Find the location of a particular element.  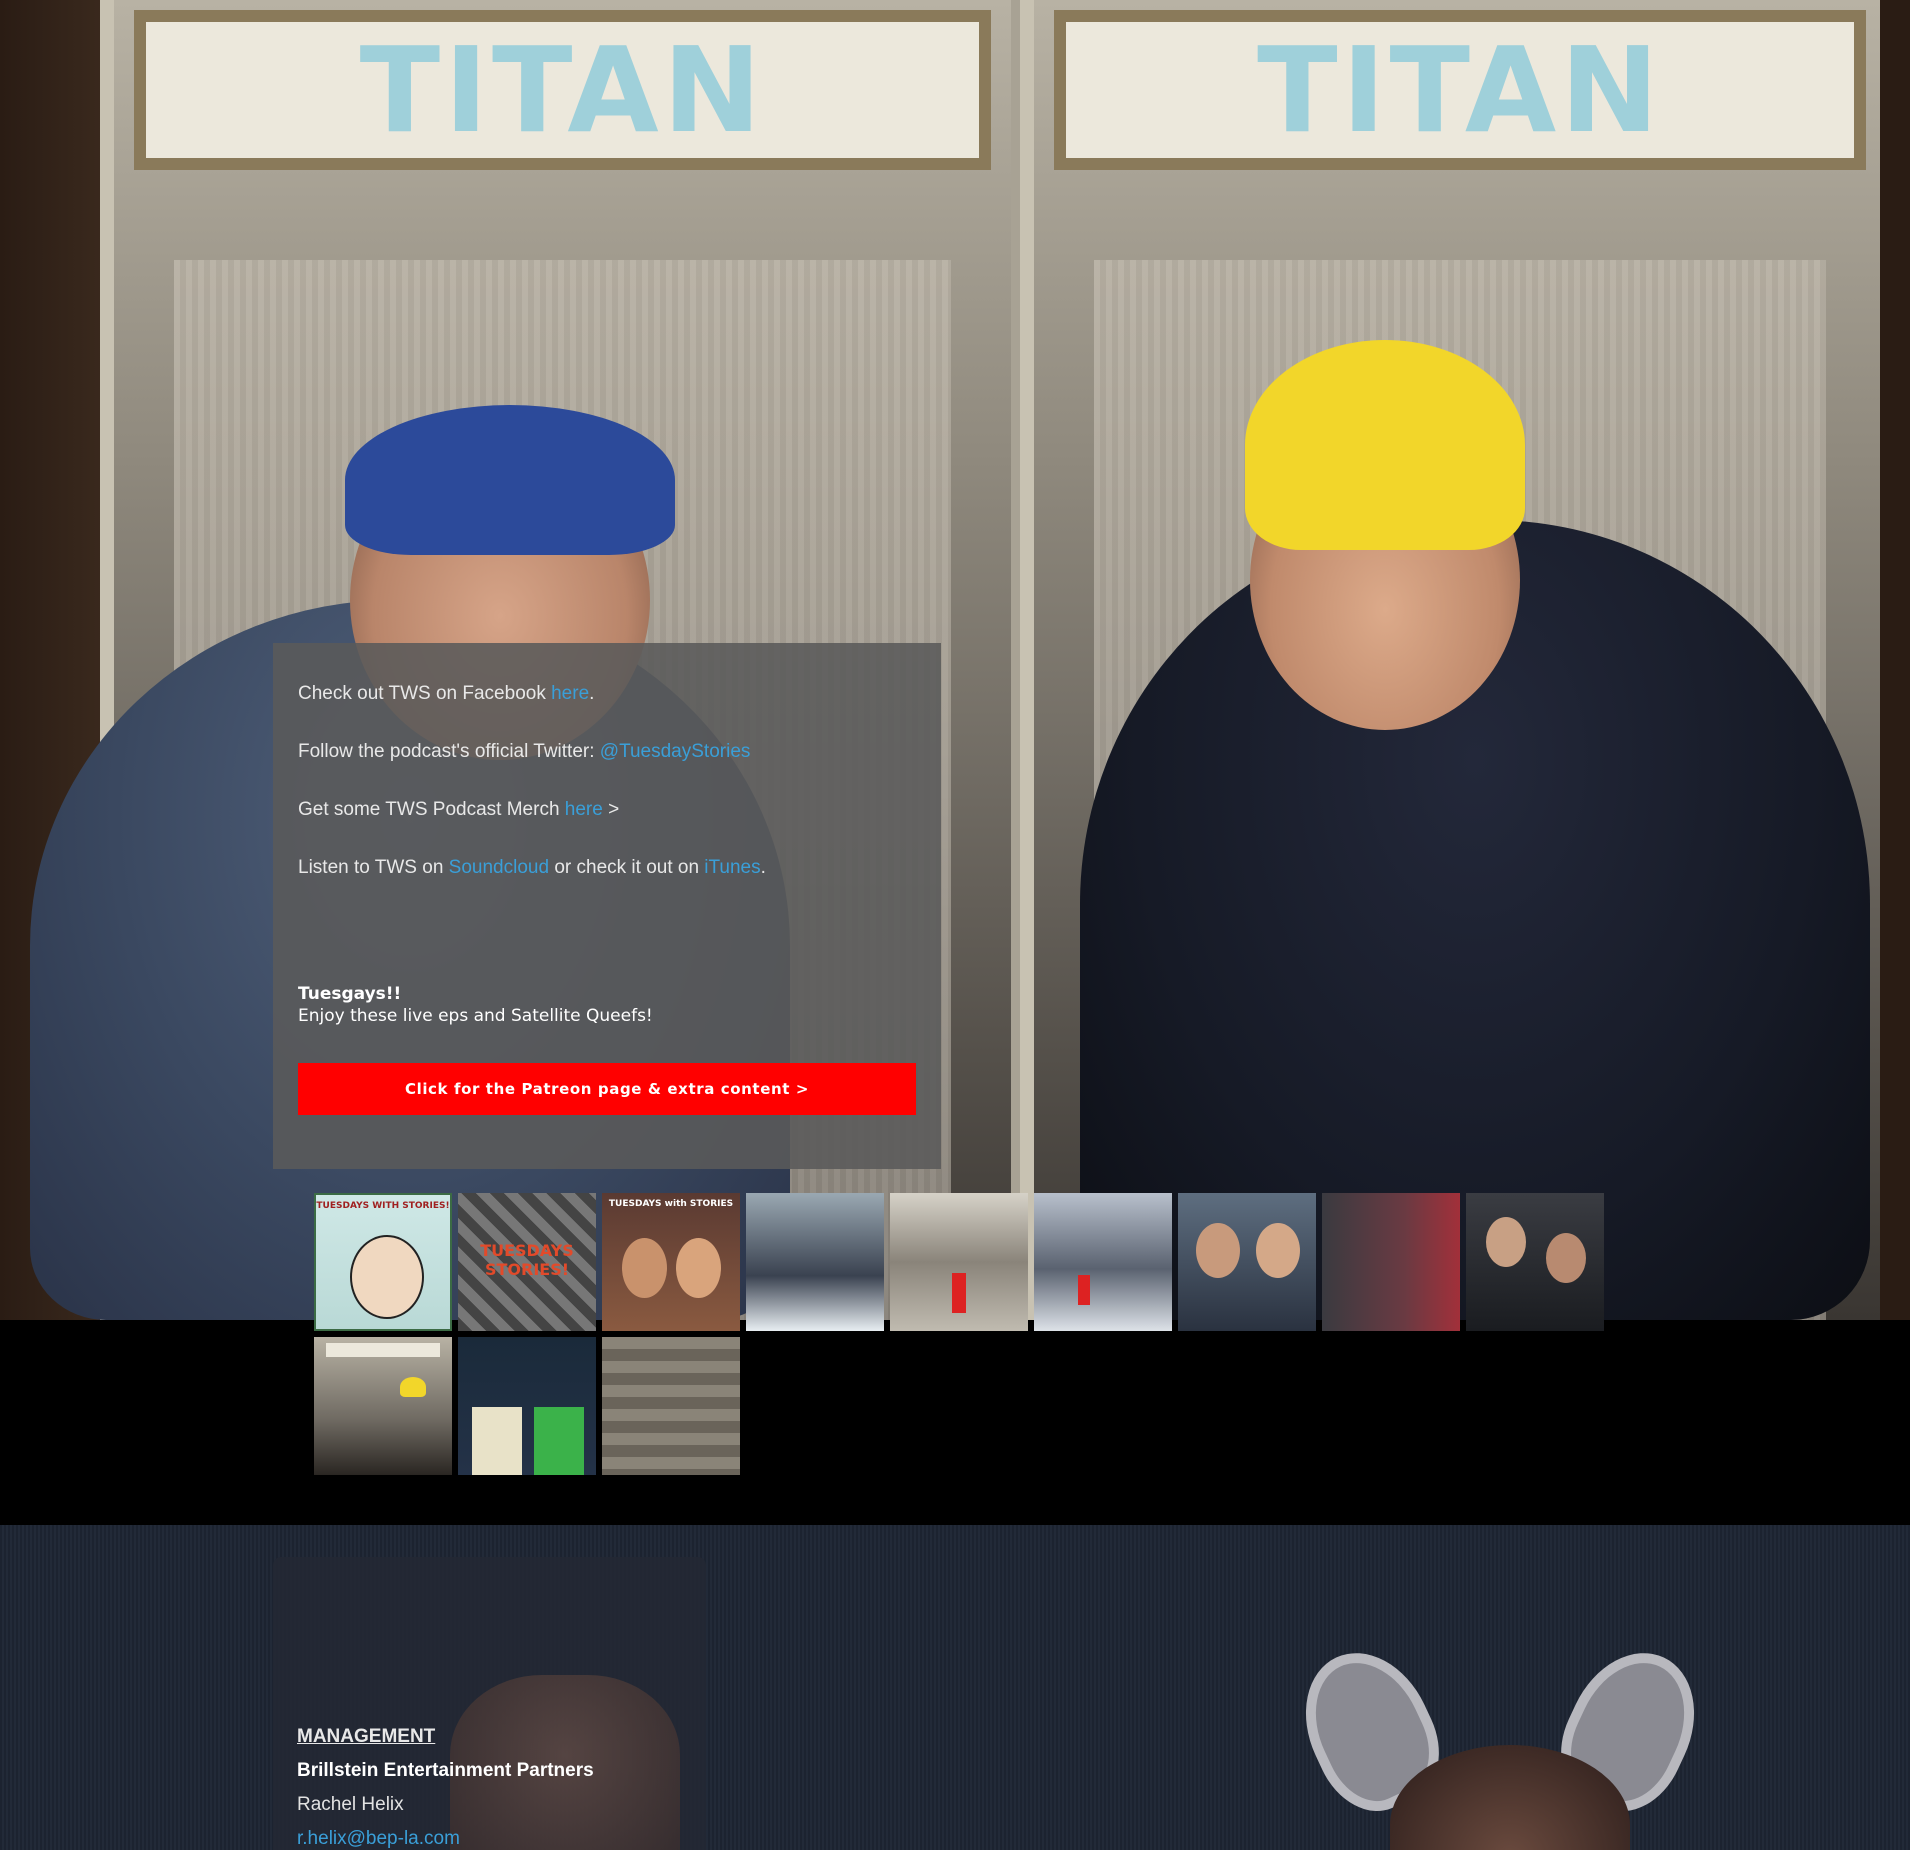

management-email-link: r.helix@bep-la.com is located at coordinates (378, 1838).